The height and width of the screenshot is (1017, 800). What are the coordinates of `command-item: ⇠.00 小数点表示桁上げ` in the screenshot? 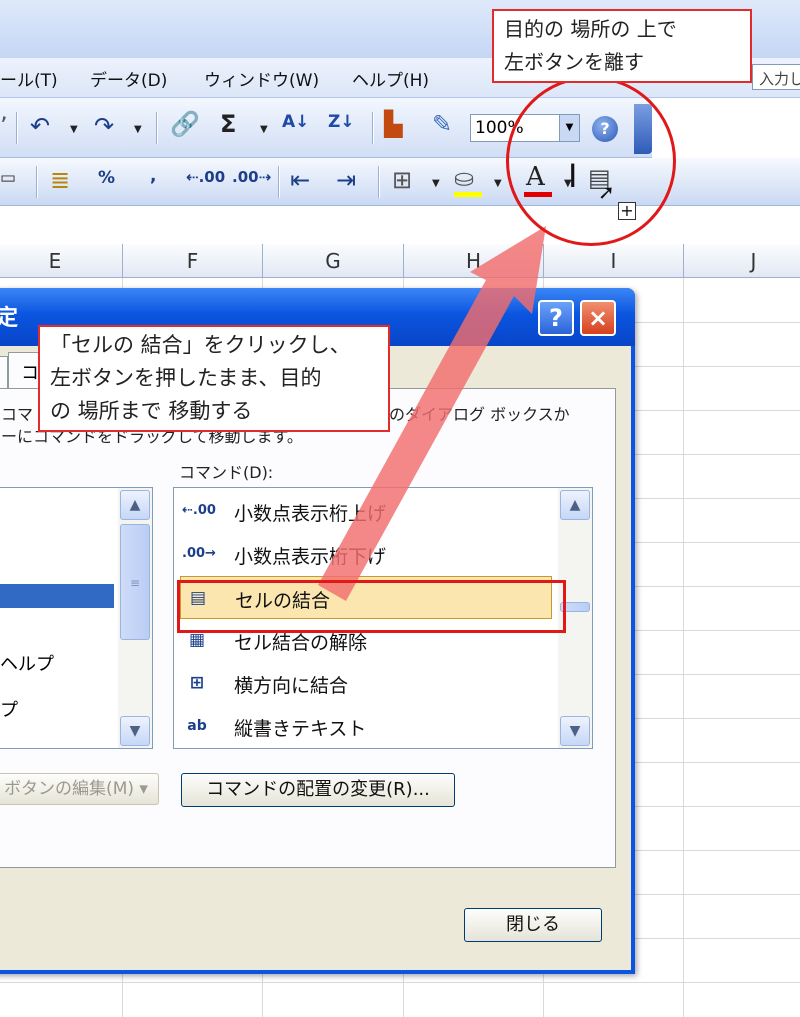 It's located at (364, 511).